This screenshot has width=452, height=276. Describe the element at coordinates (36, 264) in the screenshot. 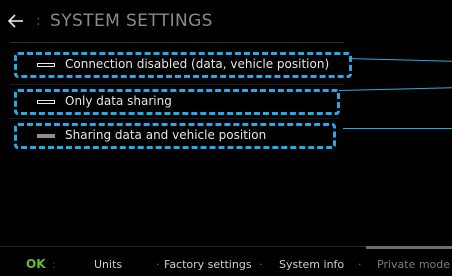

I see `ok-button: OK` at that location.